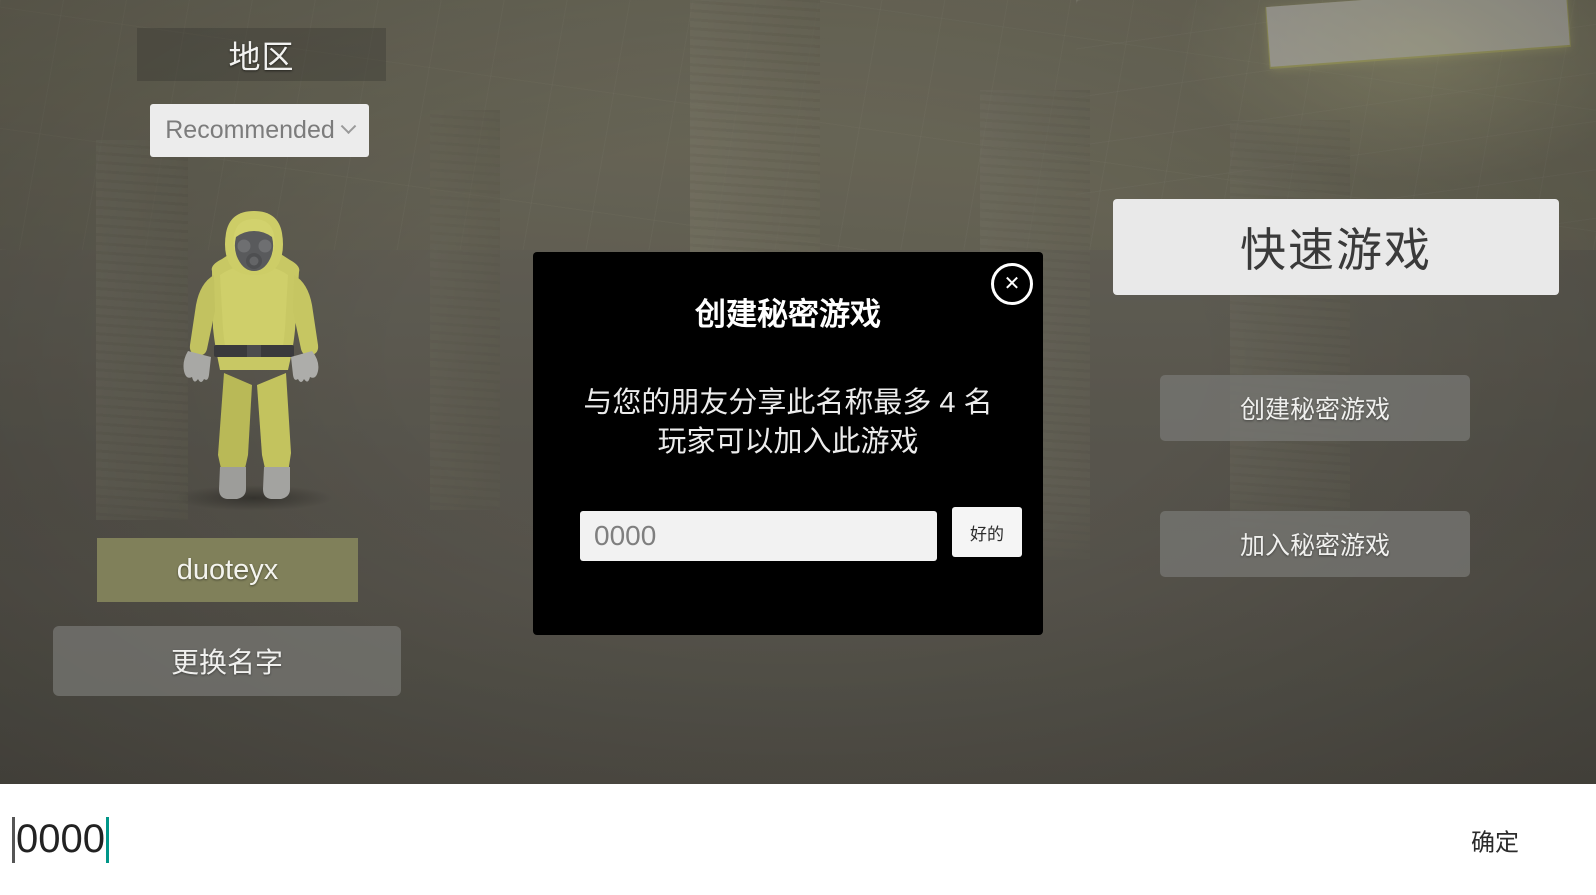 Image resolution: width=1596 pixels, height=895 pixels. Describe the element at coordinates (251, 355) in the screenshot. I see `hazmat-character-icon` at that location.